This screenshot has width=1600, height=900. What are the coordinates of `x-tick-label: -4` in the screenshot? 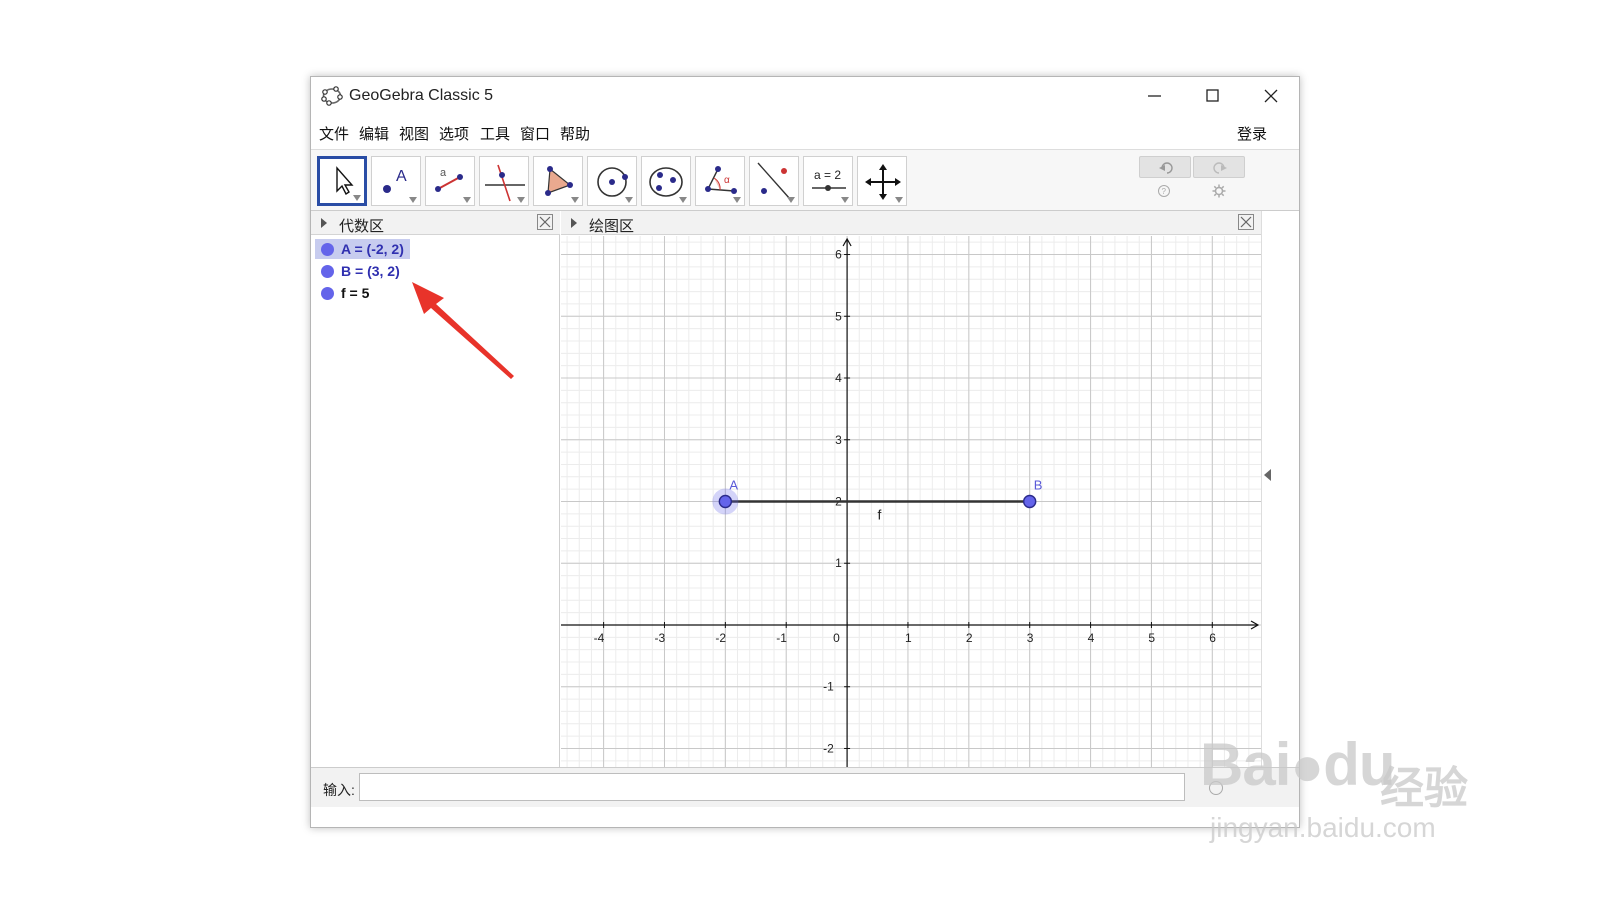 It's located at (599, 638).